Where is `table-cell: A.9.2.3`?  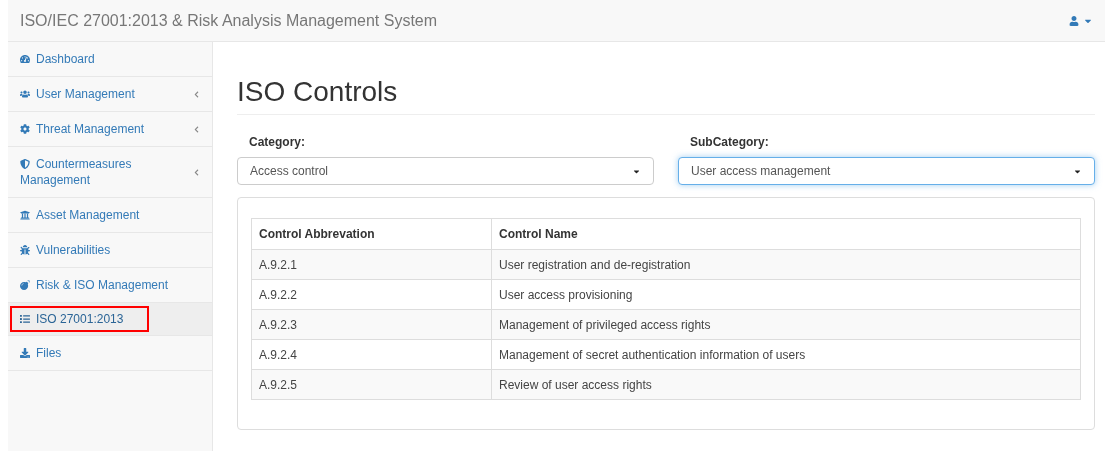 table-cell: A.9.2.3 is located at coordinates (371, 324).